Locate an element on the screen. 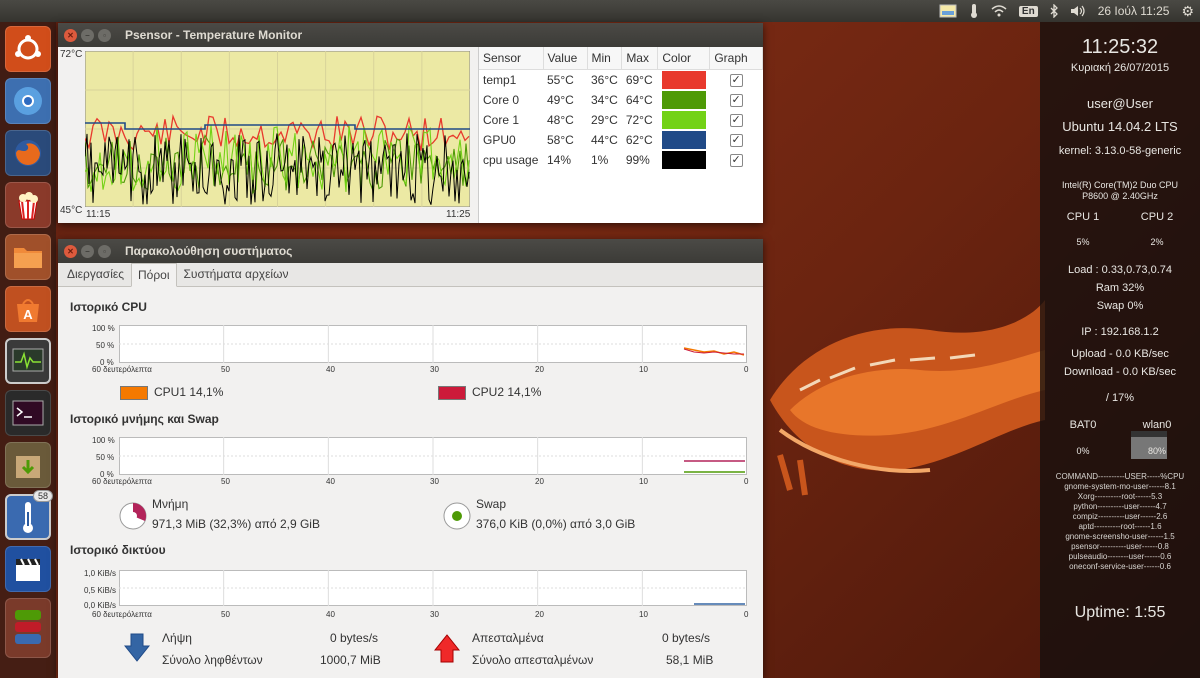 Image resolution: width=1200 pixels, height=678 pixels. folder-icon is located at coordinates (28, 258).